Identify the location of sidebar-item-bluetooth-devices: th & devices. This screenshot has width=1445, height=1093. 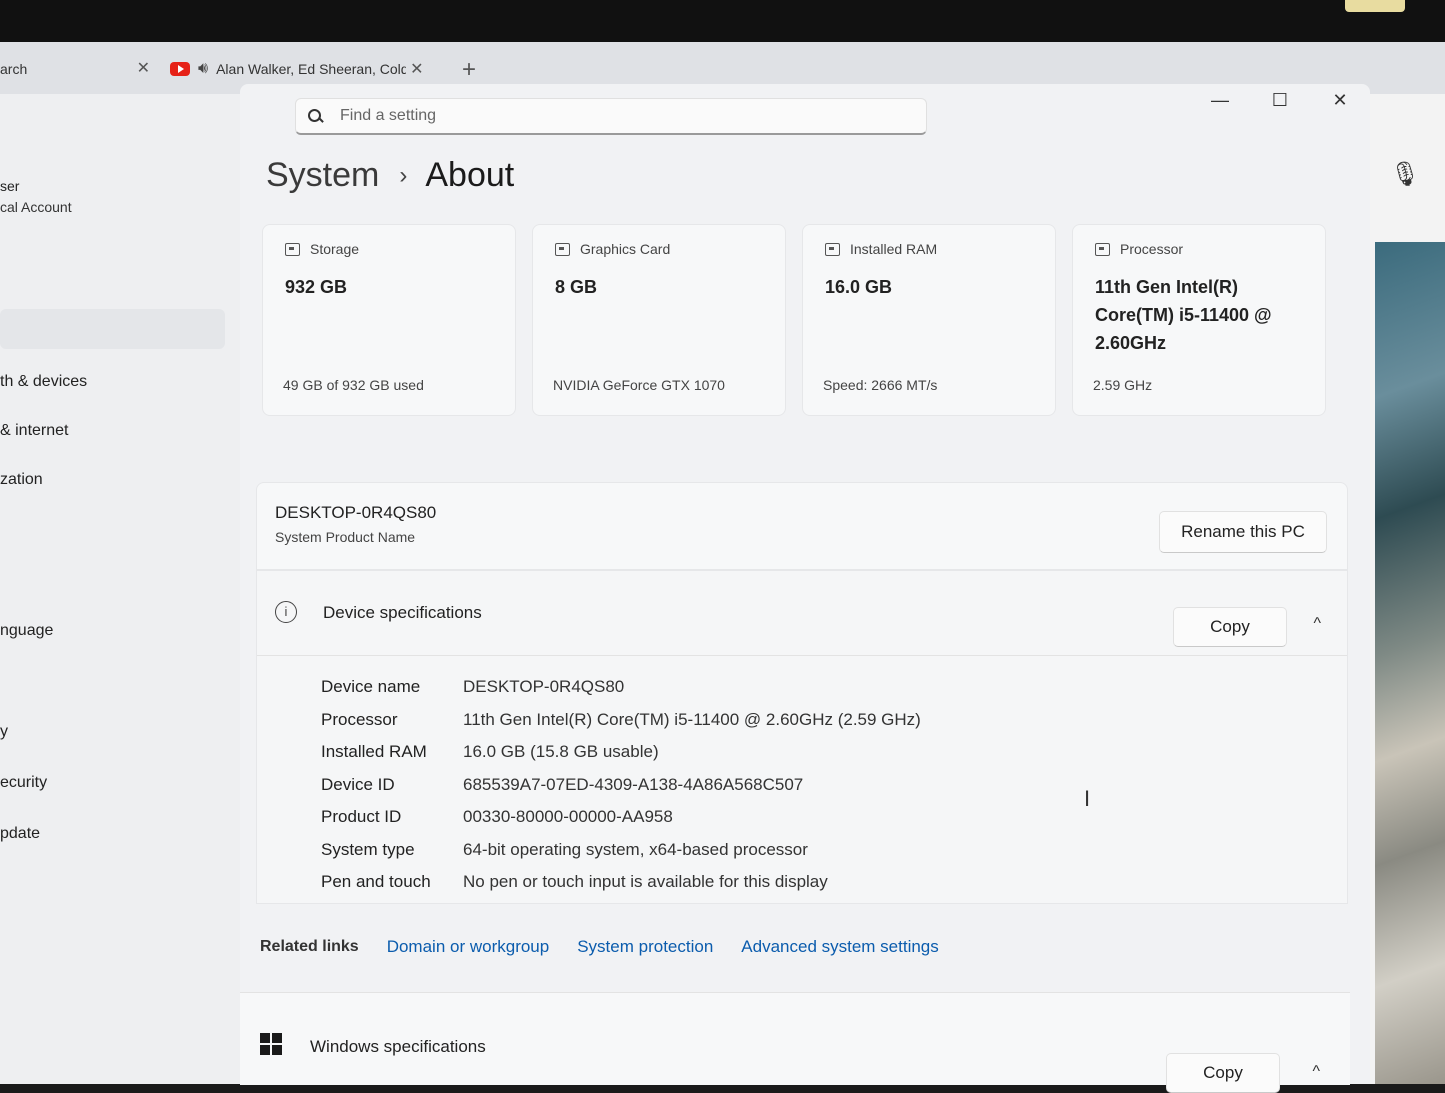
(43, 382).